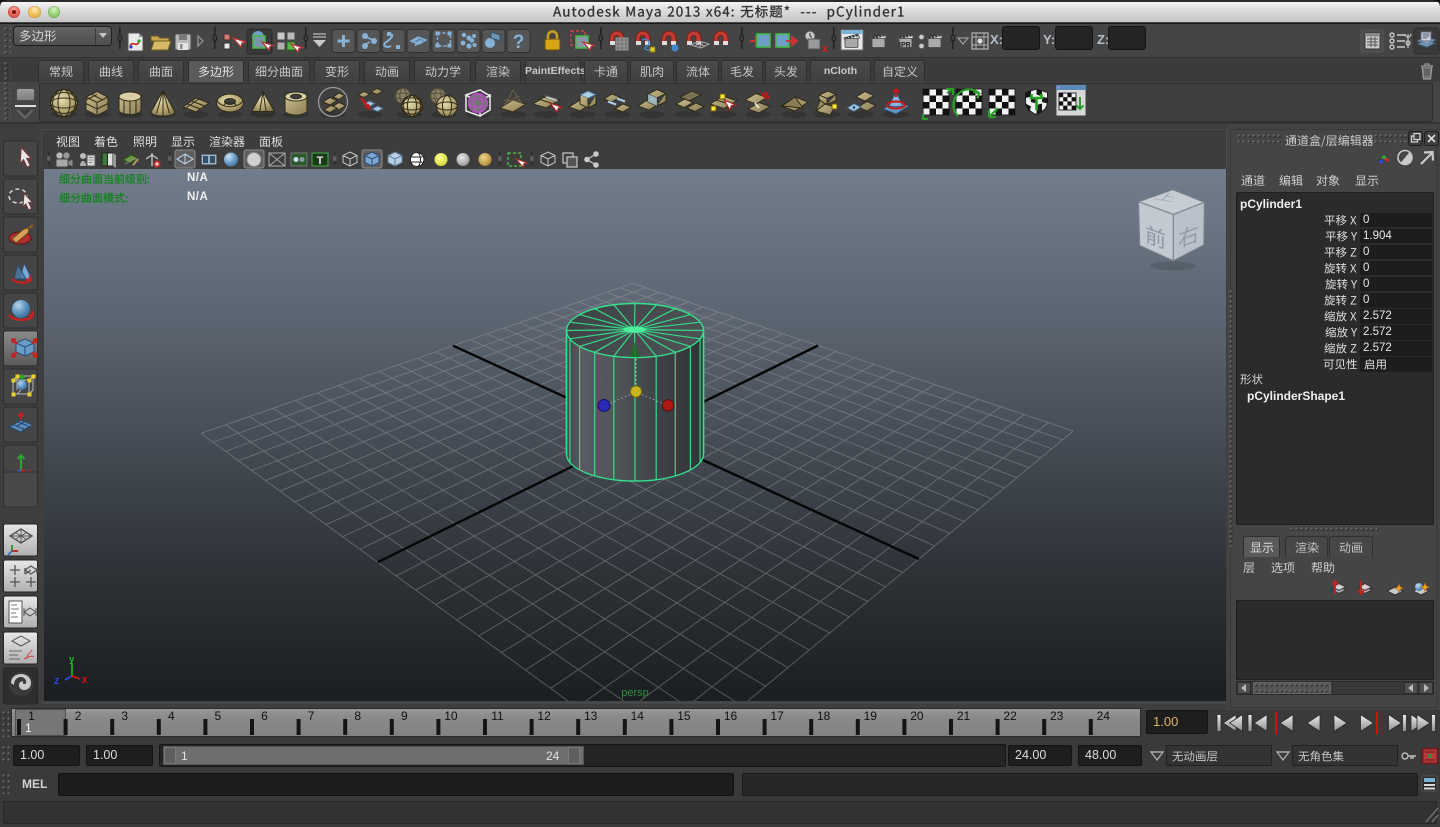 The height and width of the screenshot is (827, 1440). Describe the element at coordinates (905, 45) in the screenshot. I see `svg-text: IPR` at that location.